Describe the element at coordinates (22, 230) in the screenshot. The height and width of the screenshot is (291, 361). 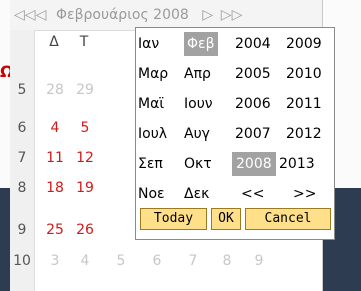
I see `week-number: 9` at that location.